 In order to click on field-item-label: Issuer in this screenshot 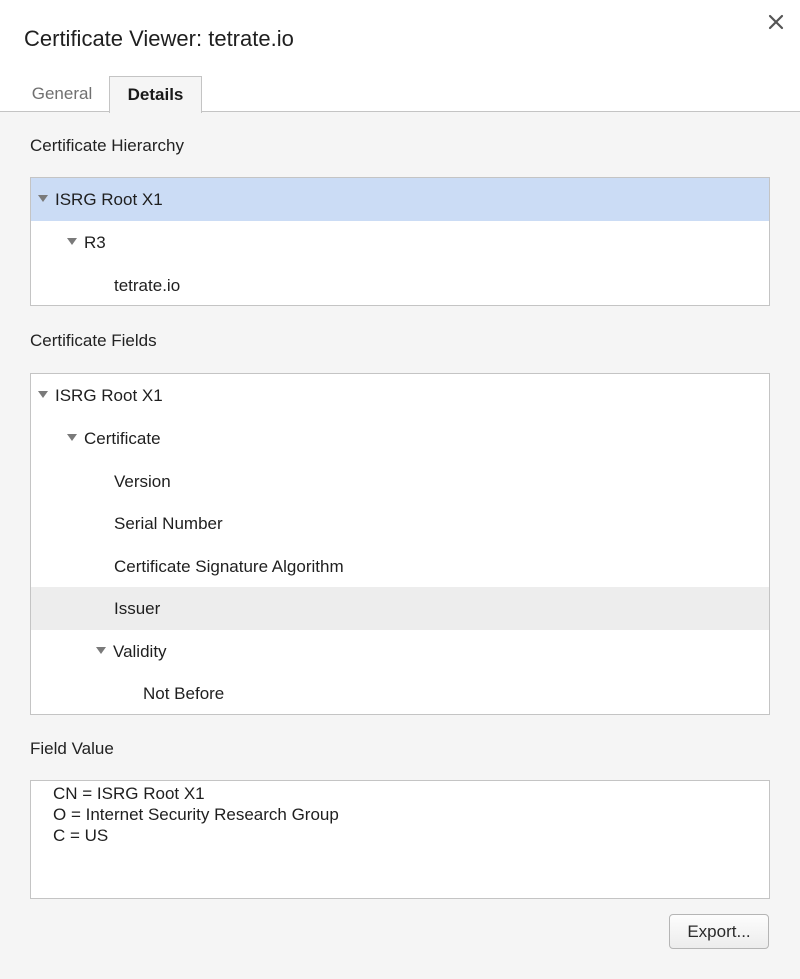, I will do `click(137, 608)`.